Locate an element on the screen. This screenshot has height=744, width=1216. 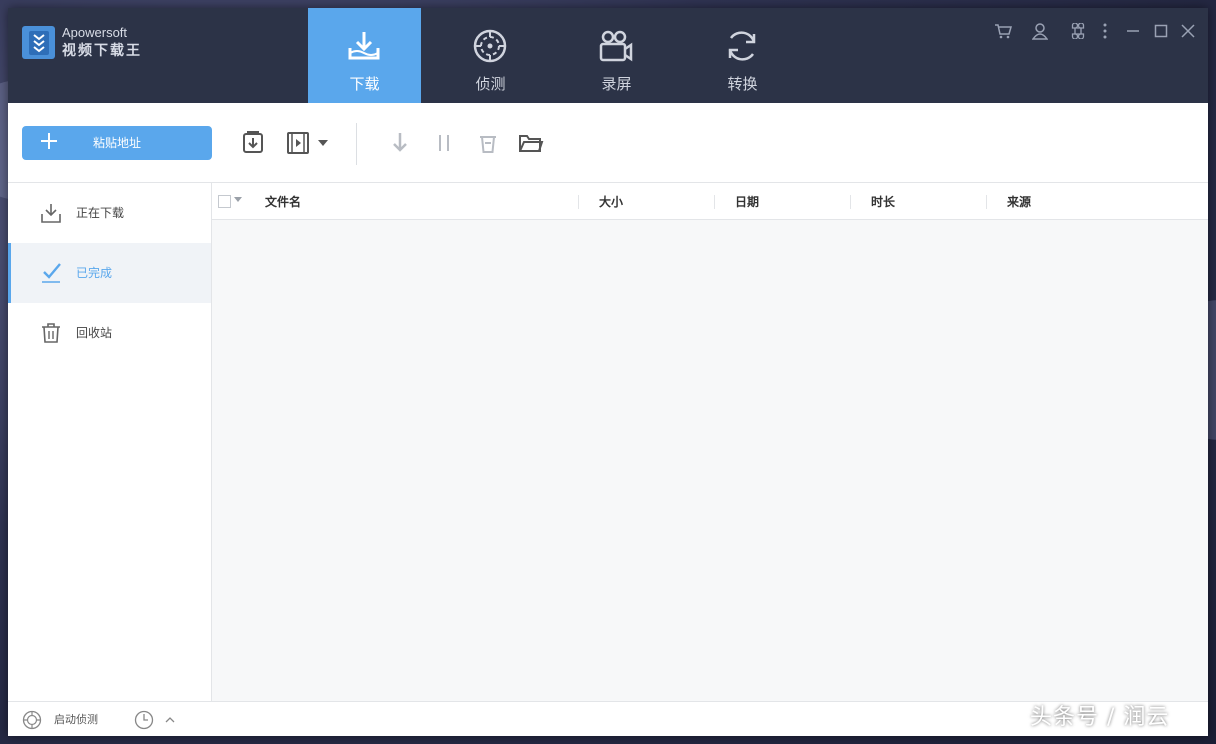
sidebar-item-downloading: 正在下载 is located at coordinates (109, 213).